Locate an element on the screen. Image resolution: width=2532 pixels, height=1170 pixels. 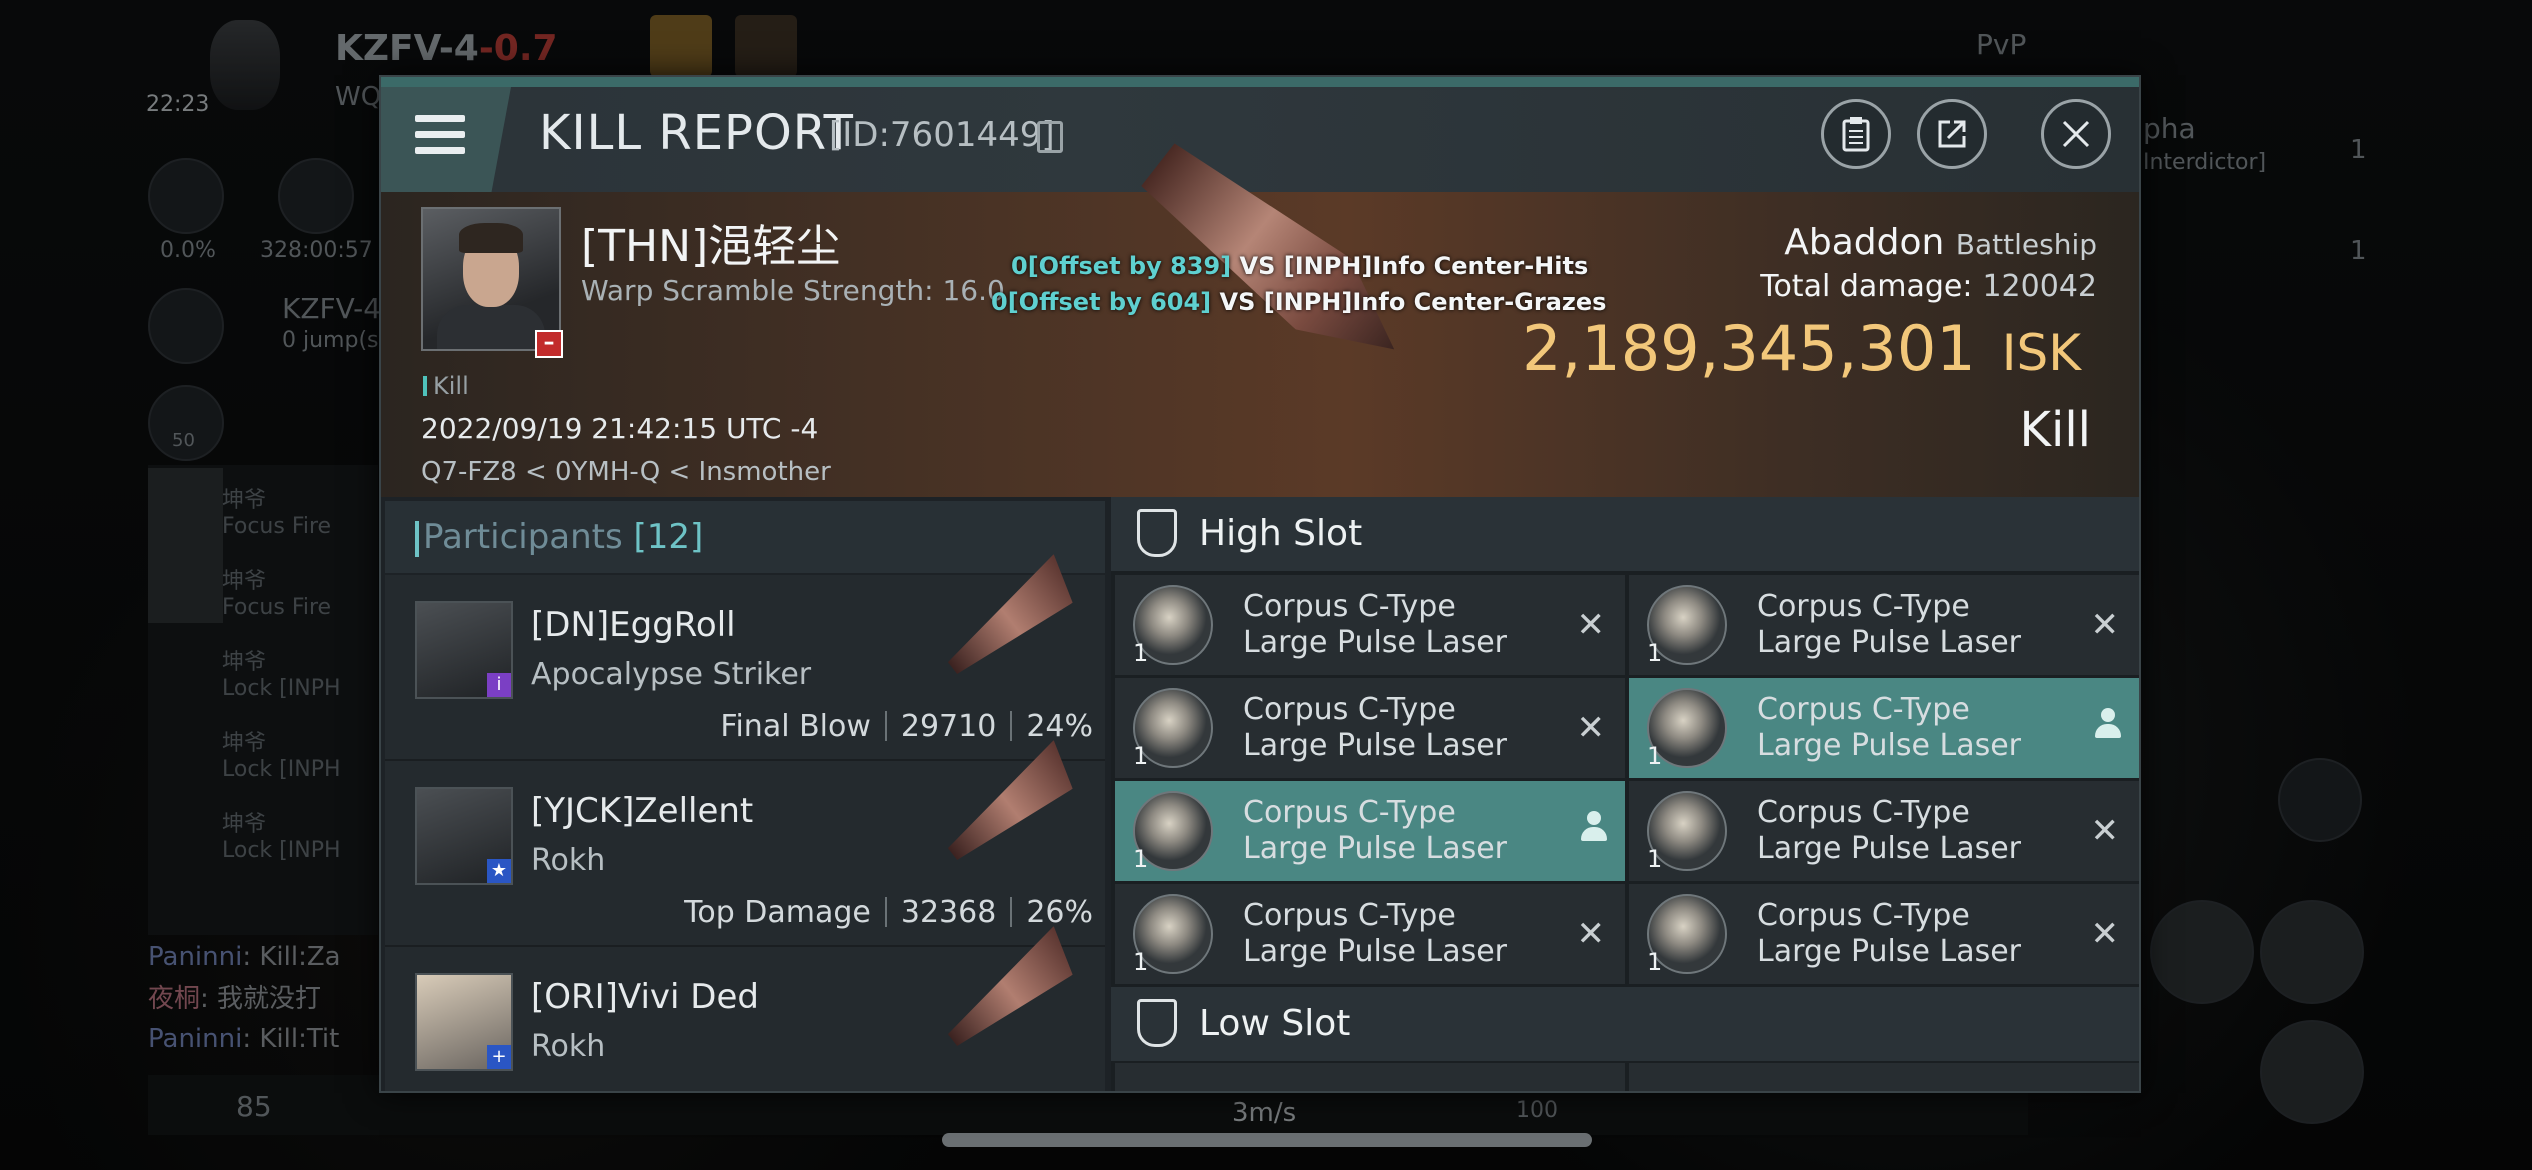
share-button is located at coordinates (1952, 134).